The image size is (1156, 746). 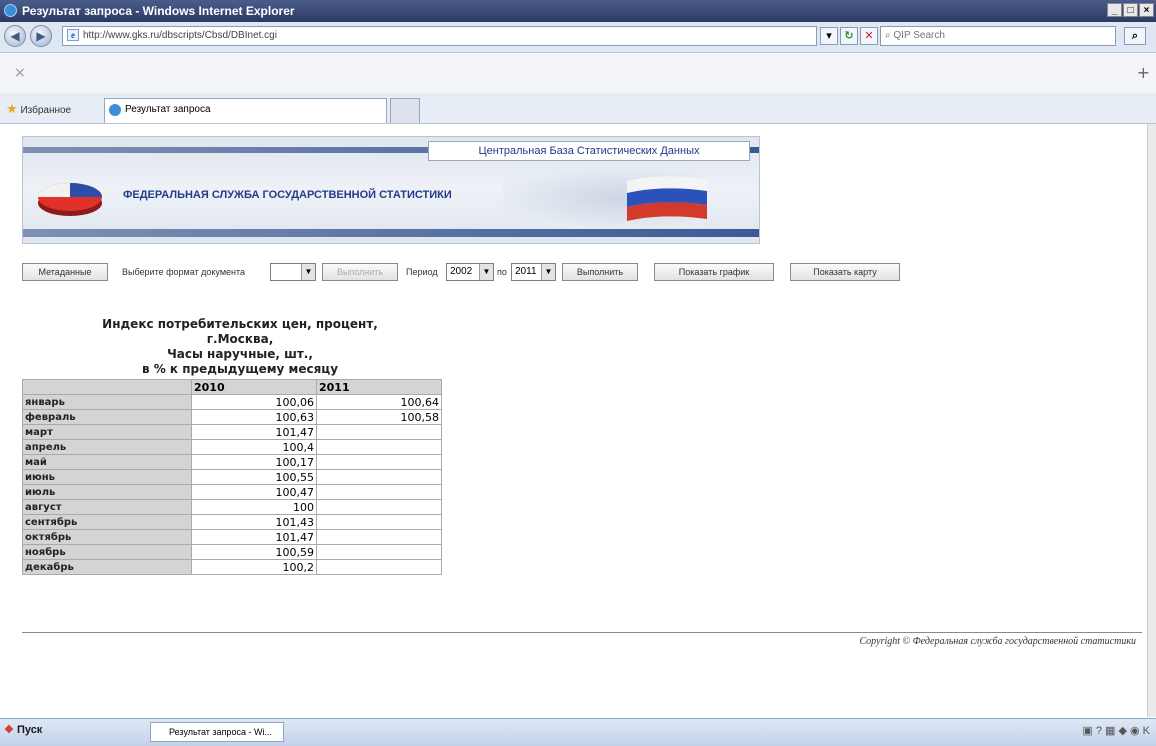 What do you see at coordinates (107, 477) in the screenshot?
I see `month-cell: июнь` at bounding box center [107, 477].